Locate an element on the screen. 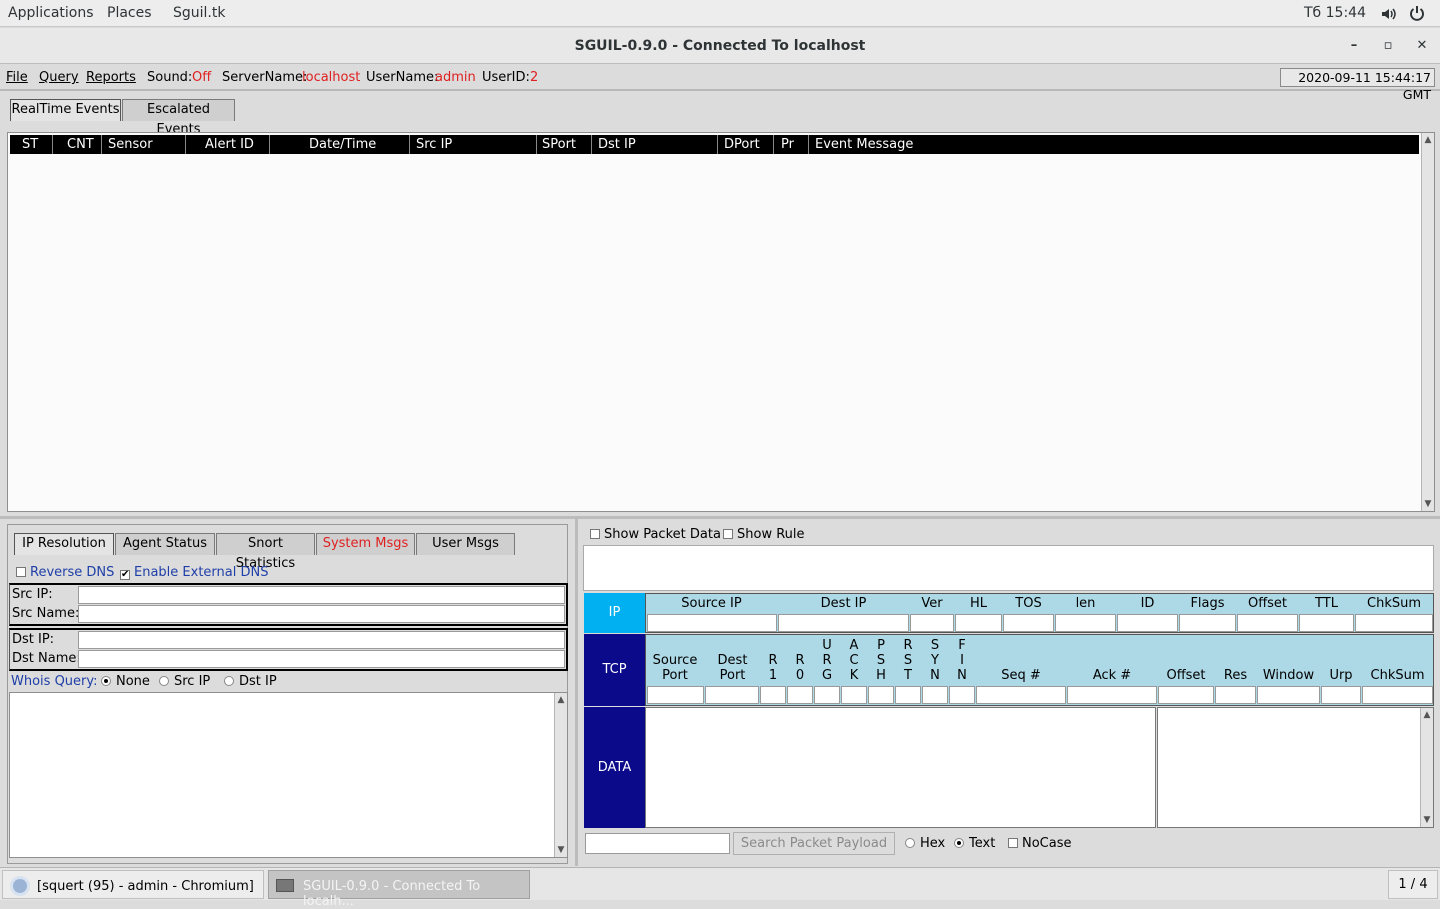  close-button: ✕ is located at coordinates (1422, 46).